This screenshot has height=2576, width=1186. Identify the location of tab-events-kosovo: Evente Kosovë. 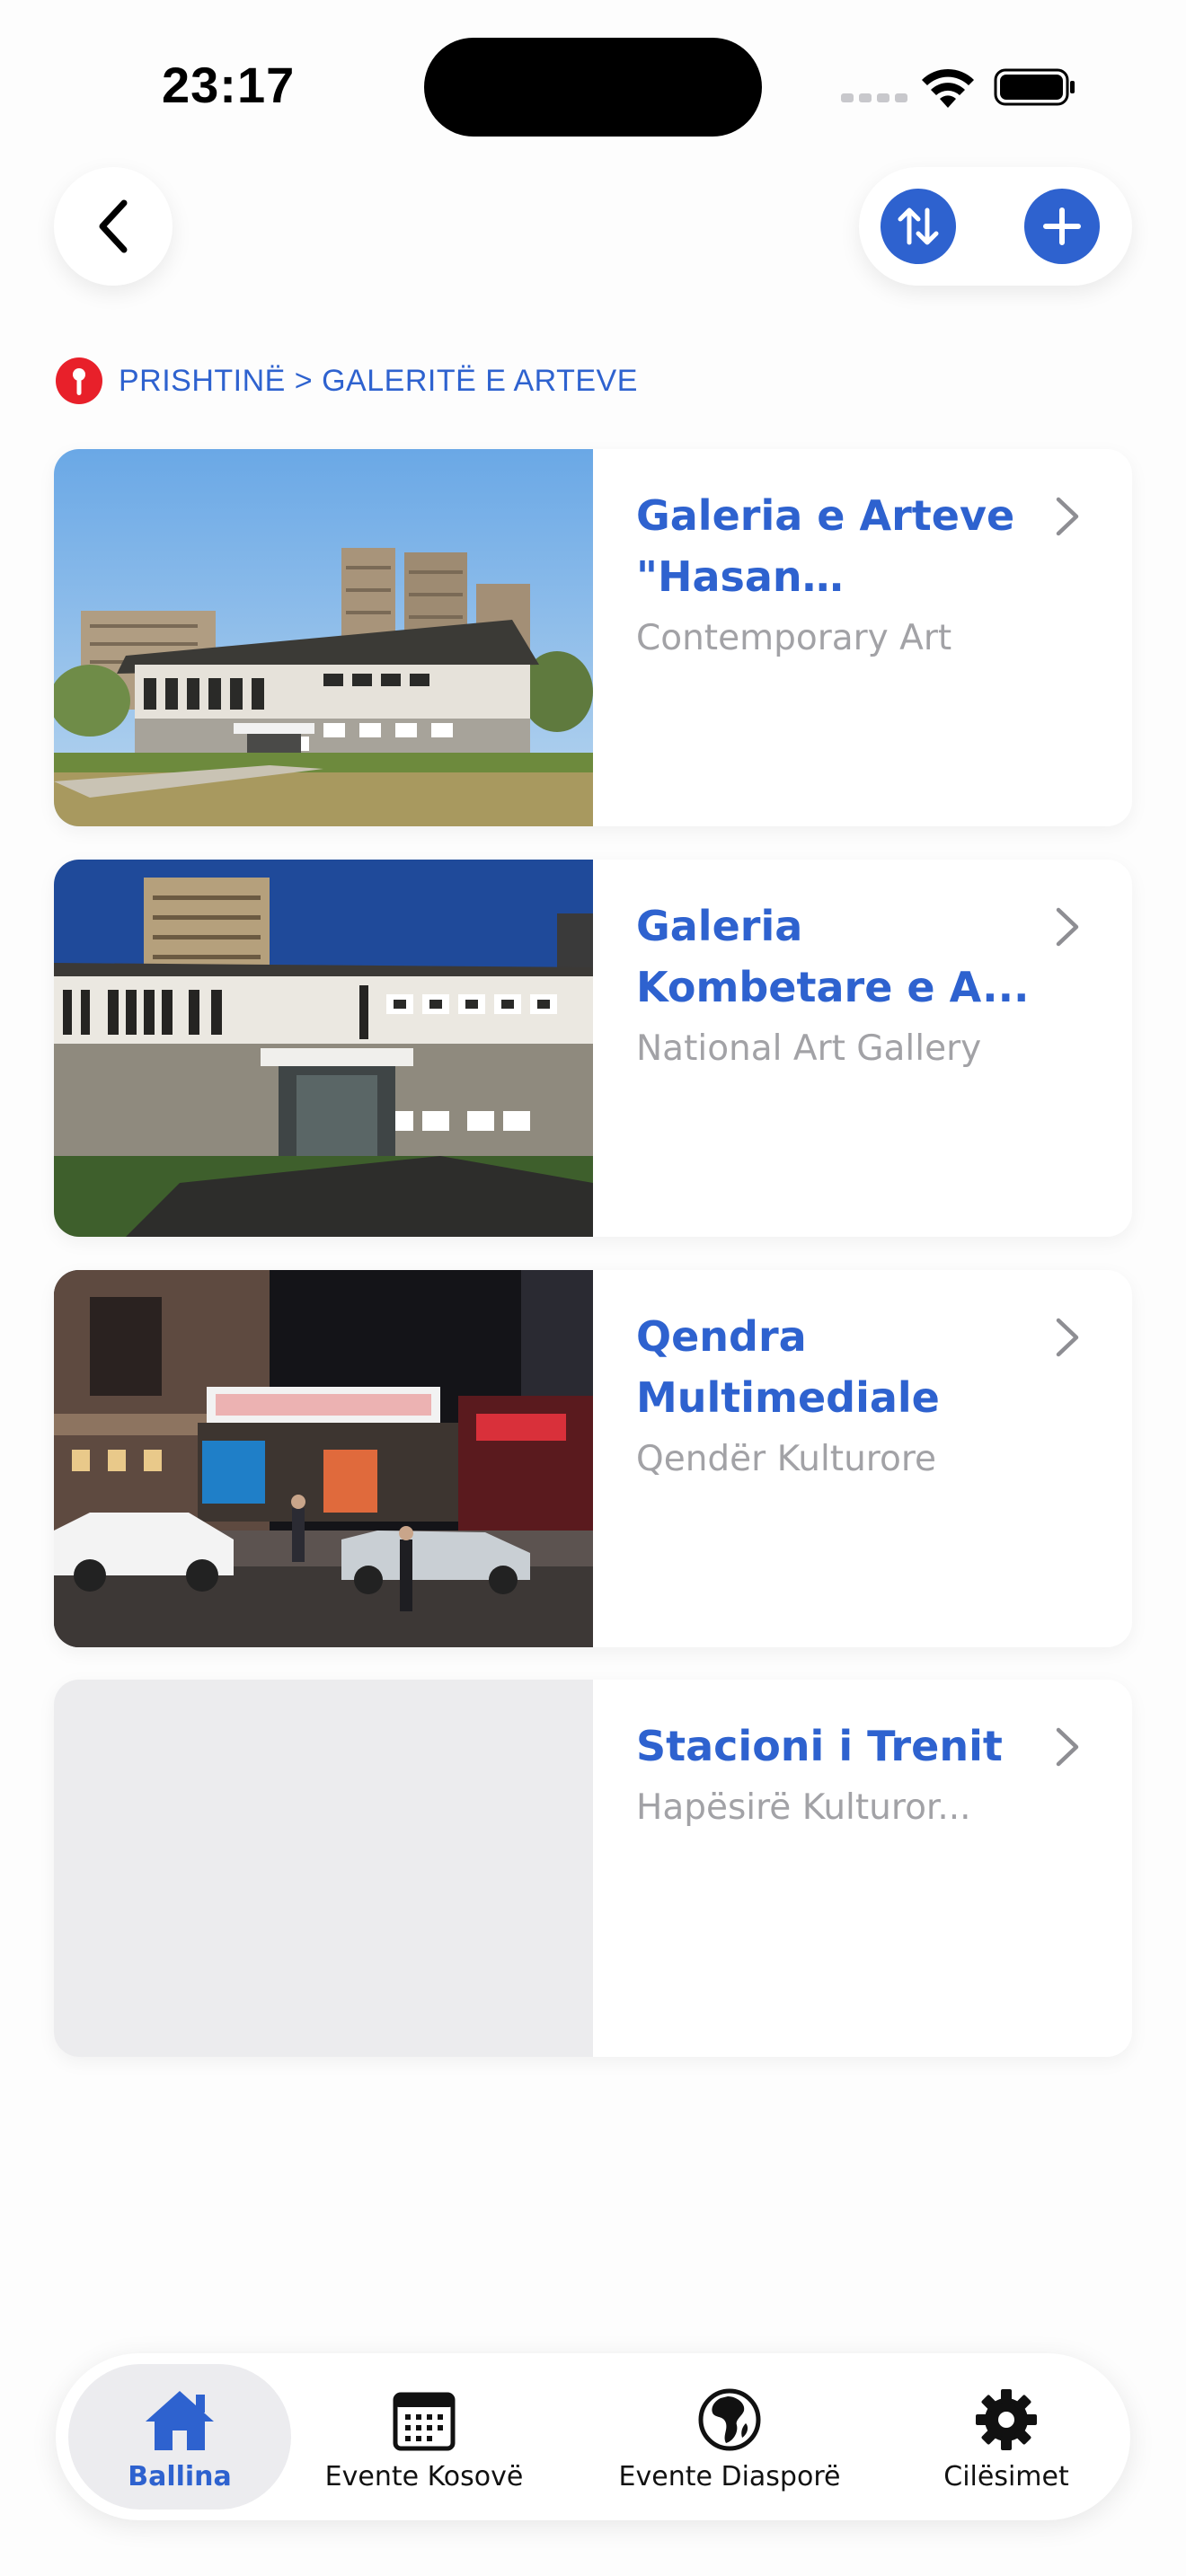
(424, 2437).